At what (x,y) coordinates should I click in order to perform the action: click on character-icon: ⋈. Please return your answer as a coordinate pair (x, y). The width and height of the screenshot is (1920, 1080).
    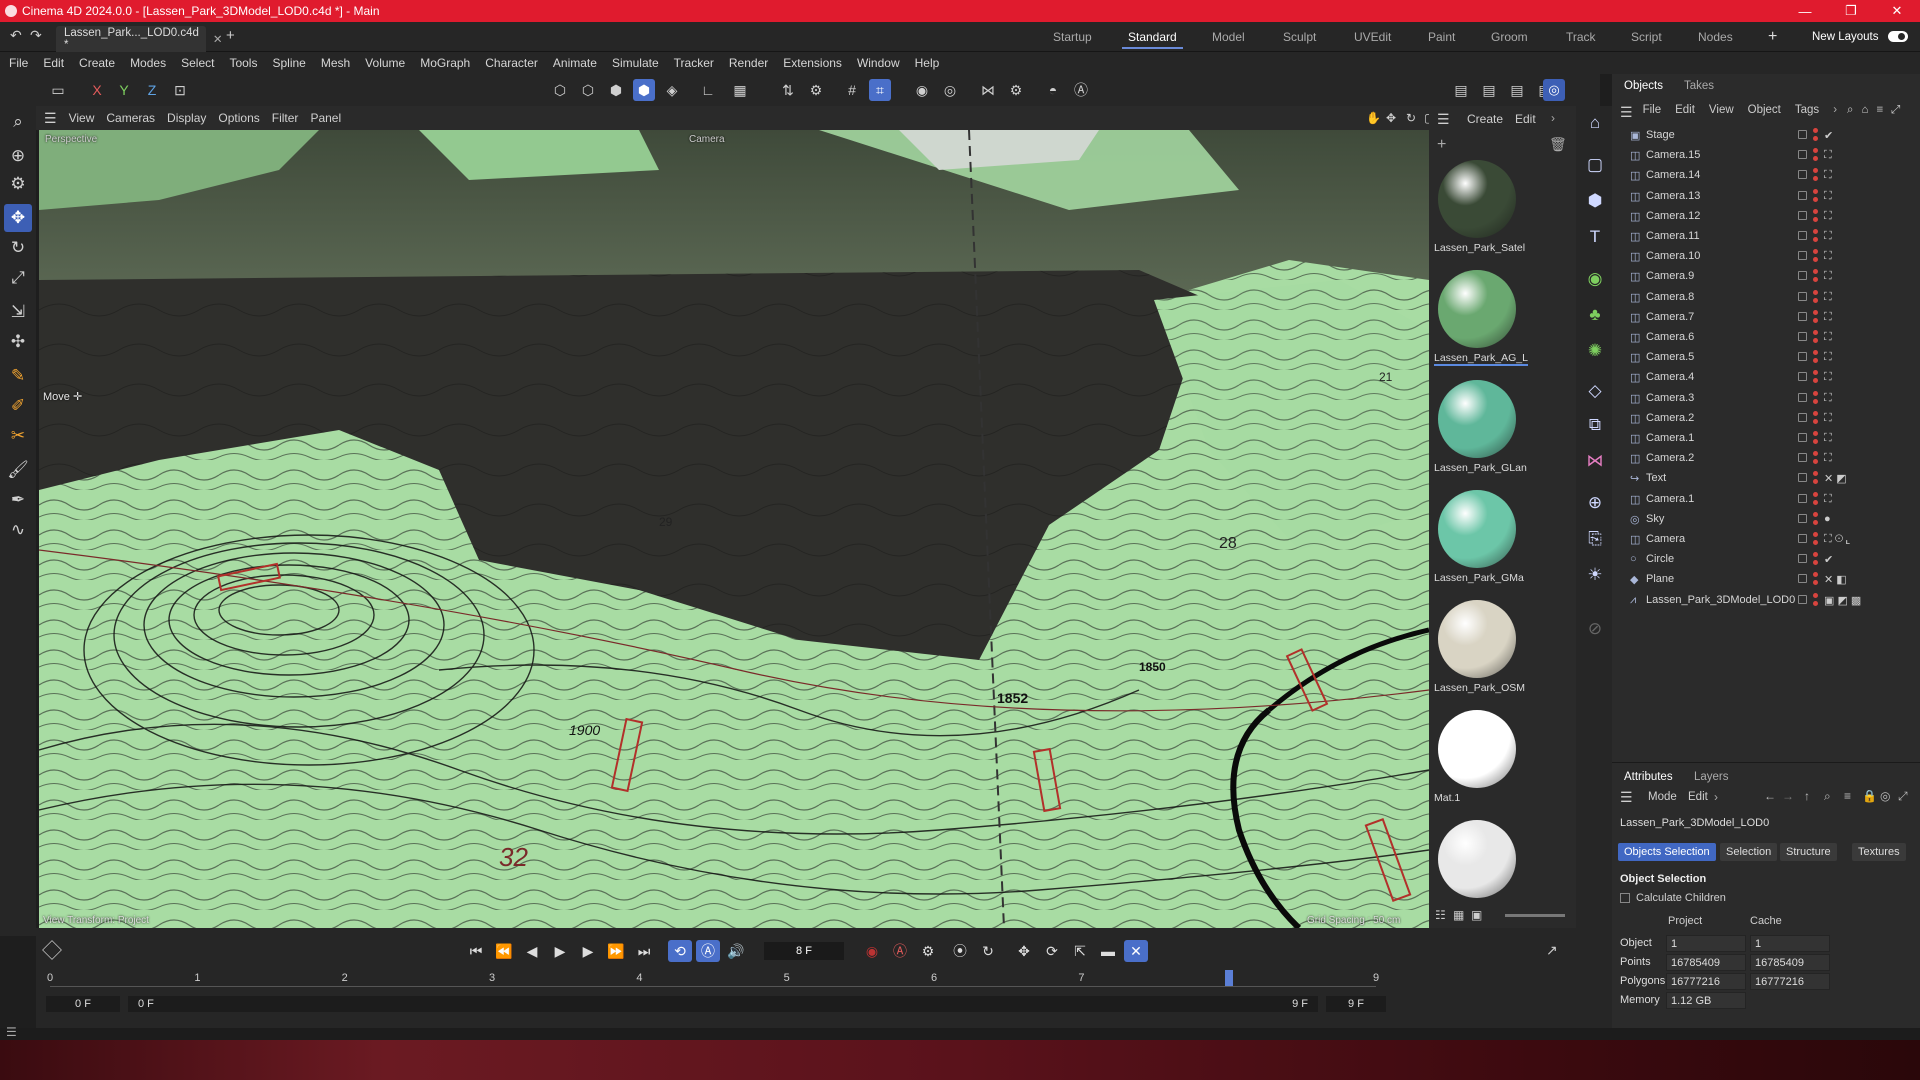
    Looking at the image, I should click on (1595, 461).